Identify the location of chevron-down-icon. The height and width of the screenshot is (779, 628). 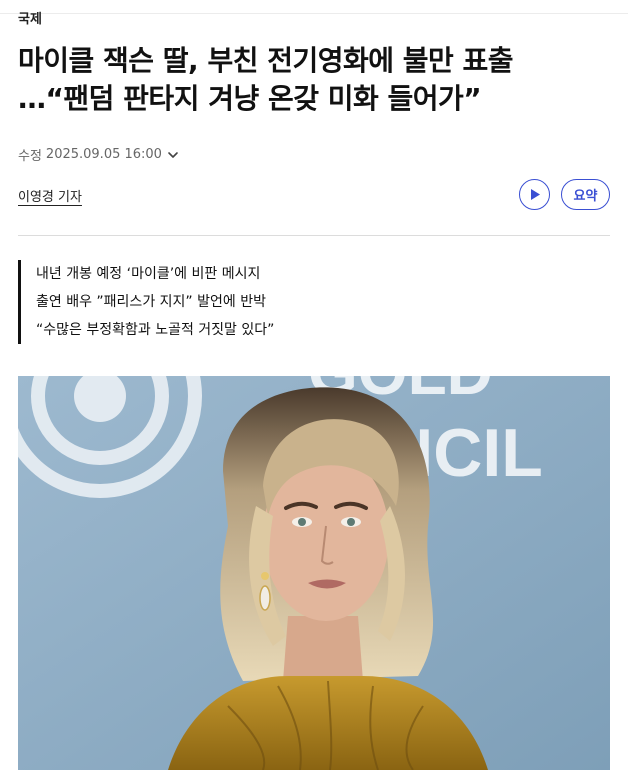
(173, 155).